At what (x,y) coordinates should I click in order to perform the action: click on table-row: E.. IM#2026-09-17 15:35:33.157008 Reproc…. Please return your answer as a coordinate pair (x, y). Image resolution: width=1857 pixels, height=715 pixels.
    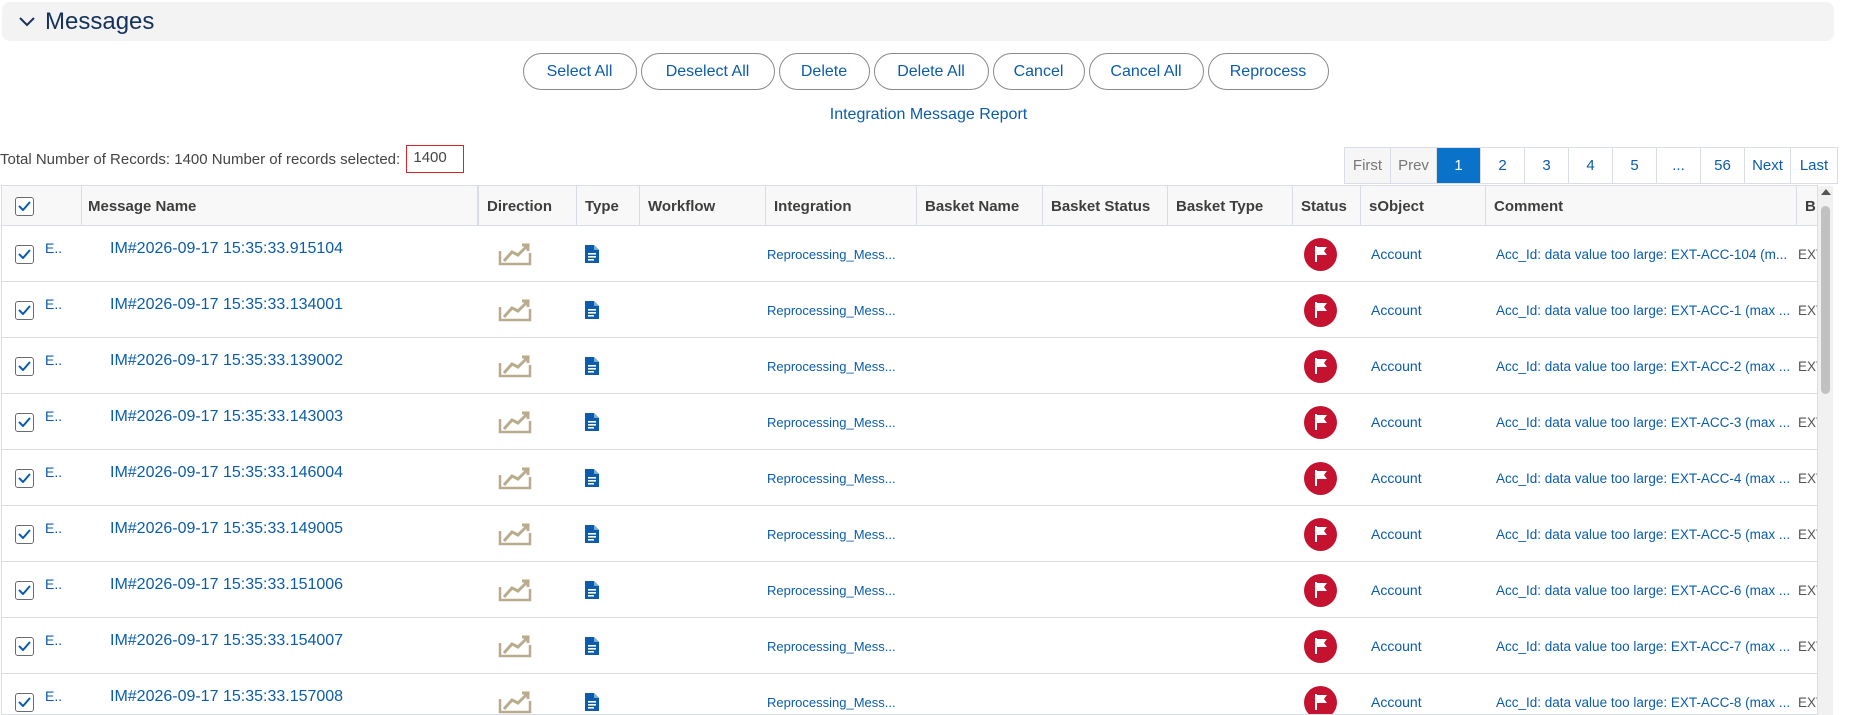
    Looking at the image, I should click on (909, 694).